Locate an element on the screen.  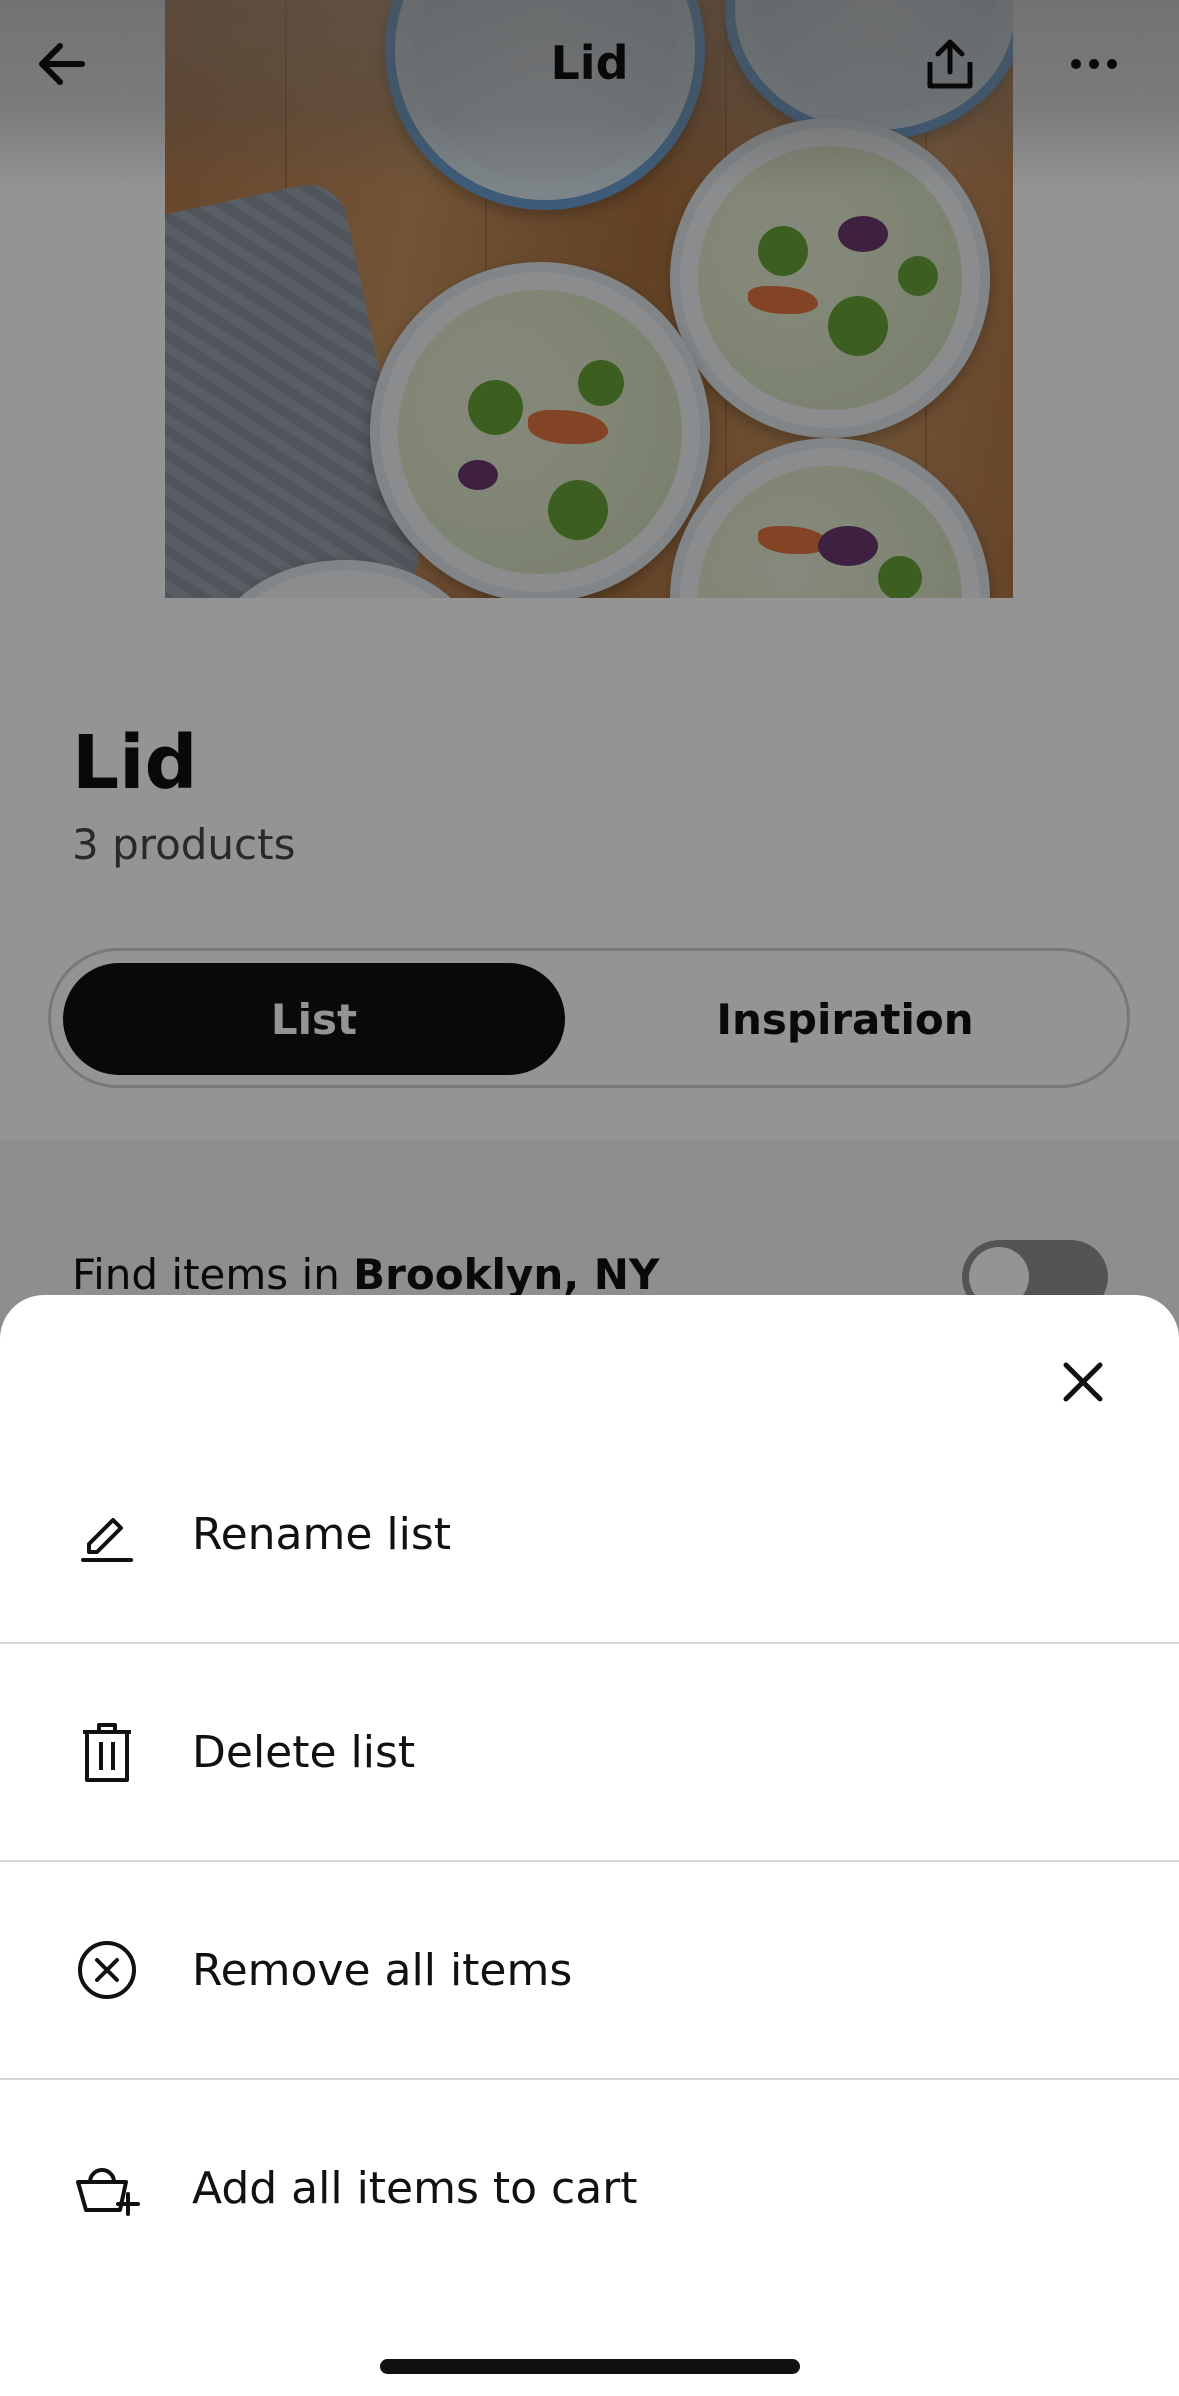
rename-list-item: Rename list is located at coordinates (589, 1534).